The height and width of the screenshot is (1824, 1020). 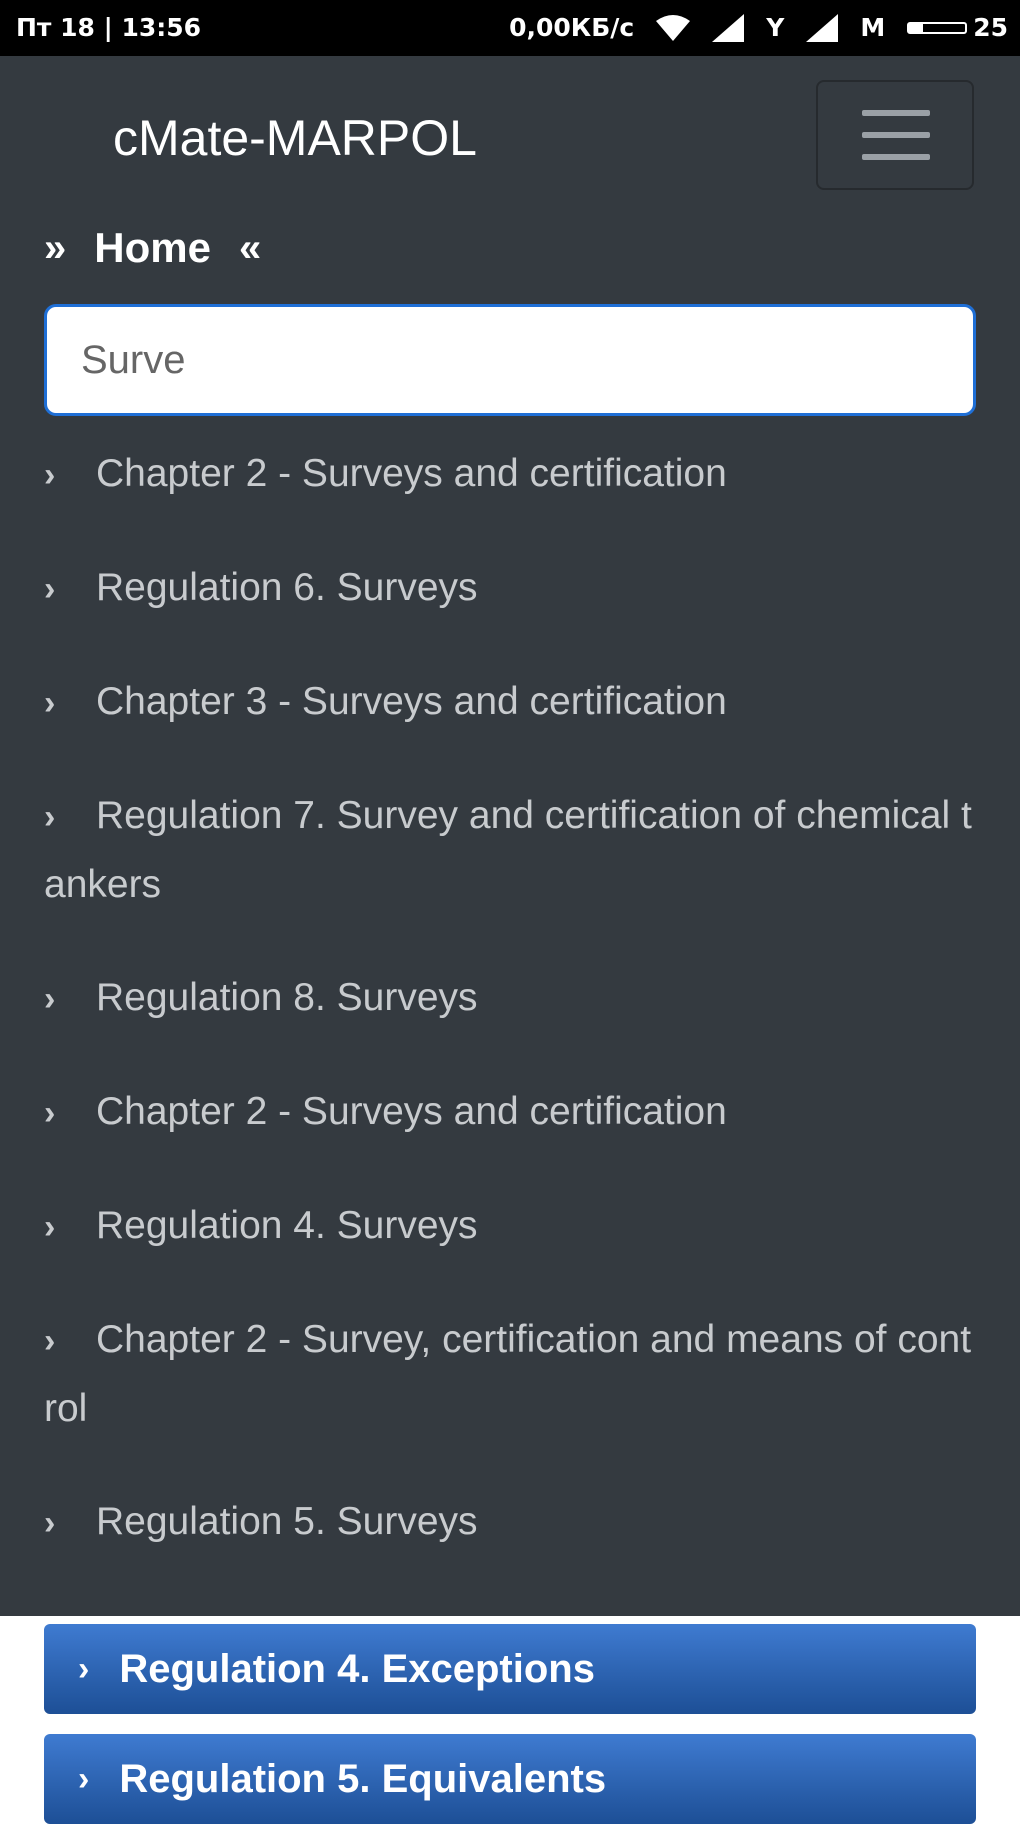 I want to click on hamburger-menu-icon, so click(x=896, y=113).